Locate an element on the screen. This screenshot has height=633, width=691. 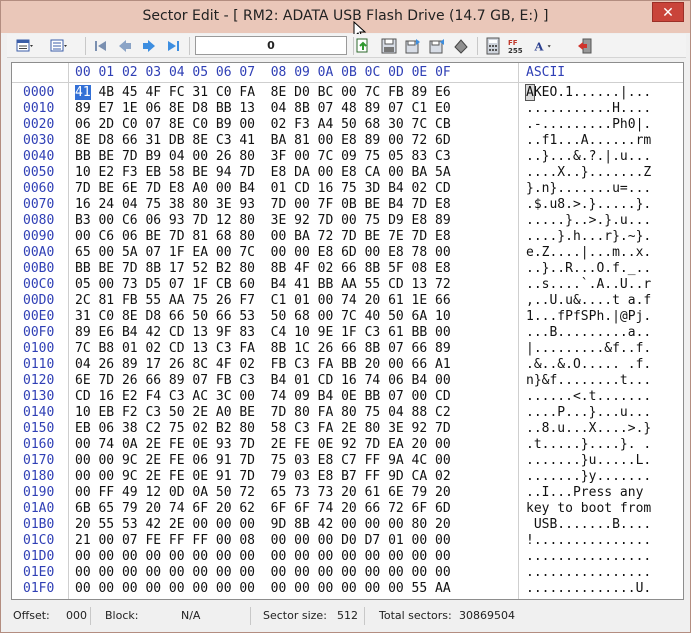
ascii-row: ..}..R...O.f._.. is located at coordinates (592, 269).